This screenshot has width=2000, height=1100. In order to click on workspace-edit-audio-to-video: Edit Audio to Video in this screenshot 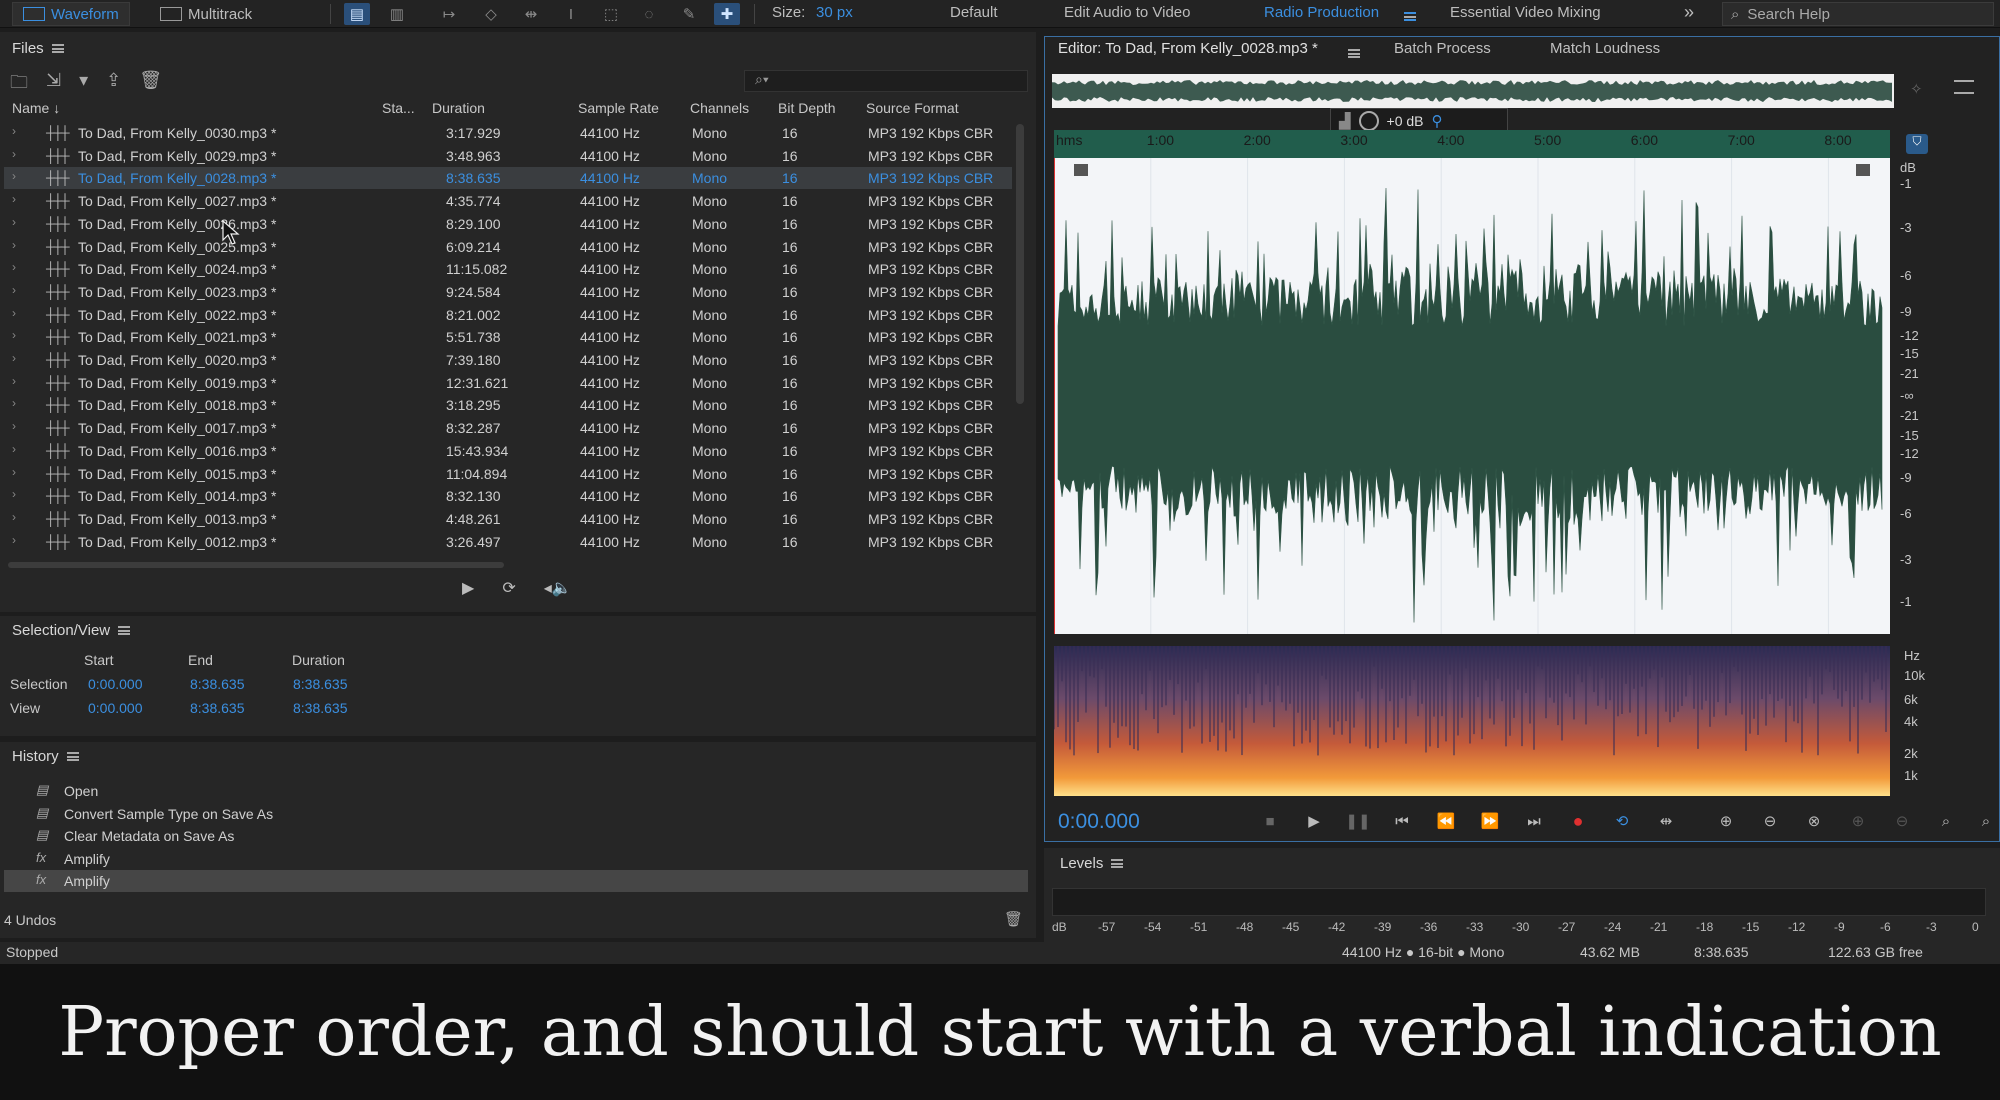, I will do `click(1127, 12)`.